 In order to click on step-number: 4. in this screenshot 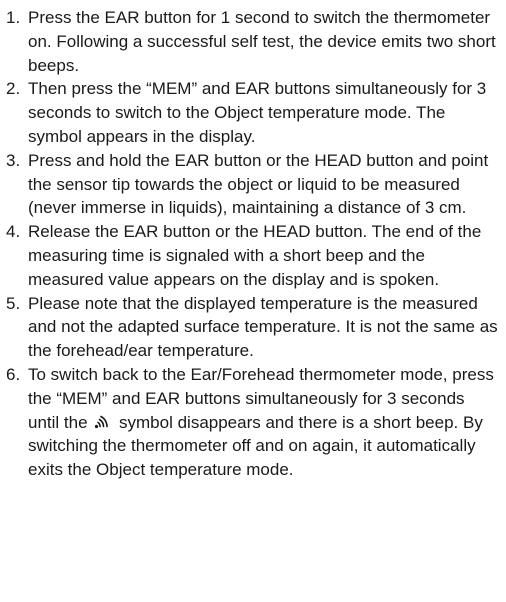, I will do `click(13, 232)`.